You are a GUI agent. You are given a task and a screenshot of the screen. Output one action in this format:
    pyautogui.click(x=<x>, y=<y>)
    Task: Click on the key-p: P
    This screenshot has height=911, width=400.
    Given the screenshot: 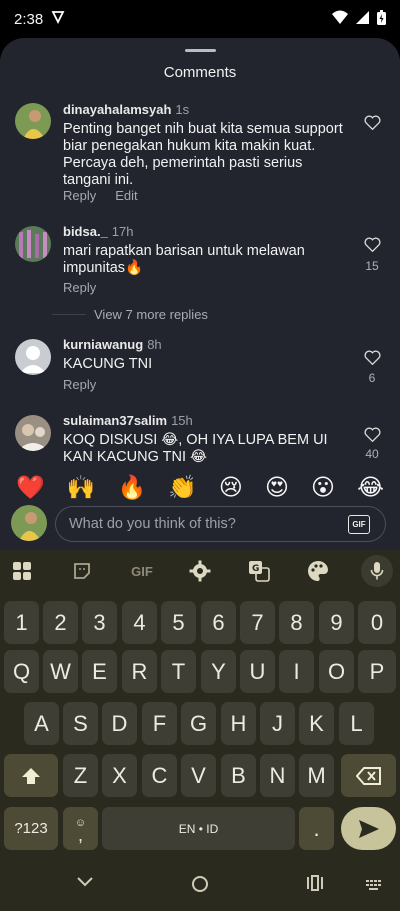 What is the action you would take?
    pyautogui.click(x=377, y=671)
    